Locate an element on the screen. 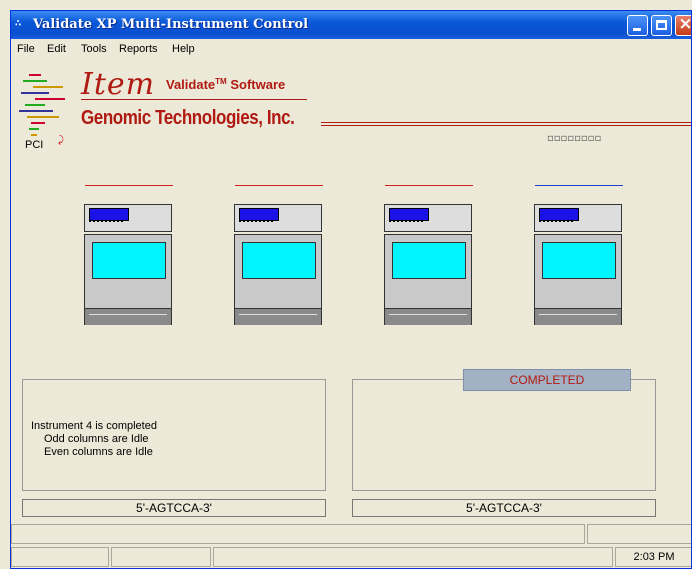  menu-bar: File Edit Tools Reports Help is located at coordinates (351, 50).